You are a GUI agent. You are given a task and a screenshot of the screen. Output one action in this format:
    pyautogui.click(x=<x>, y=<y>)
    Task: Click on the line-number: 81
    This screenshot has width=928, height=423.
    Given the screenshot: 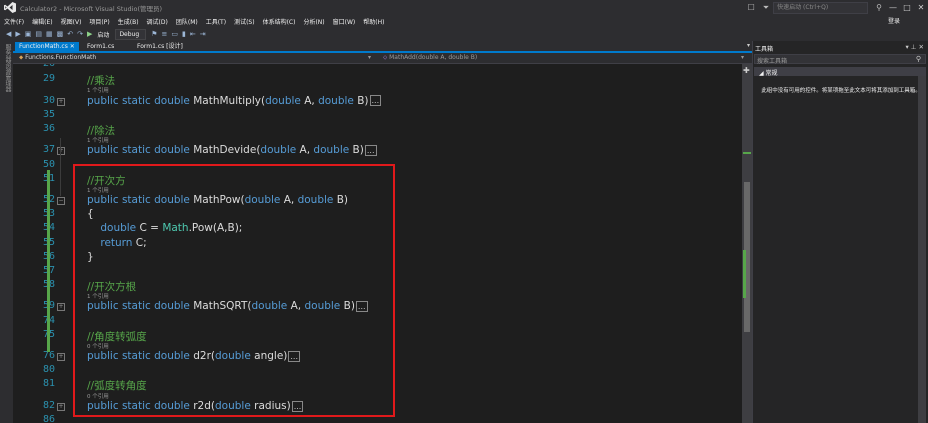 What is the action you would take?
    pyautogui.click(x=48, y=384)
    